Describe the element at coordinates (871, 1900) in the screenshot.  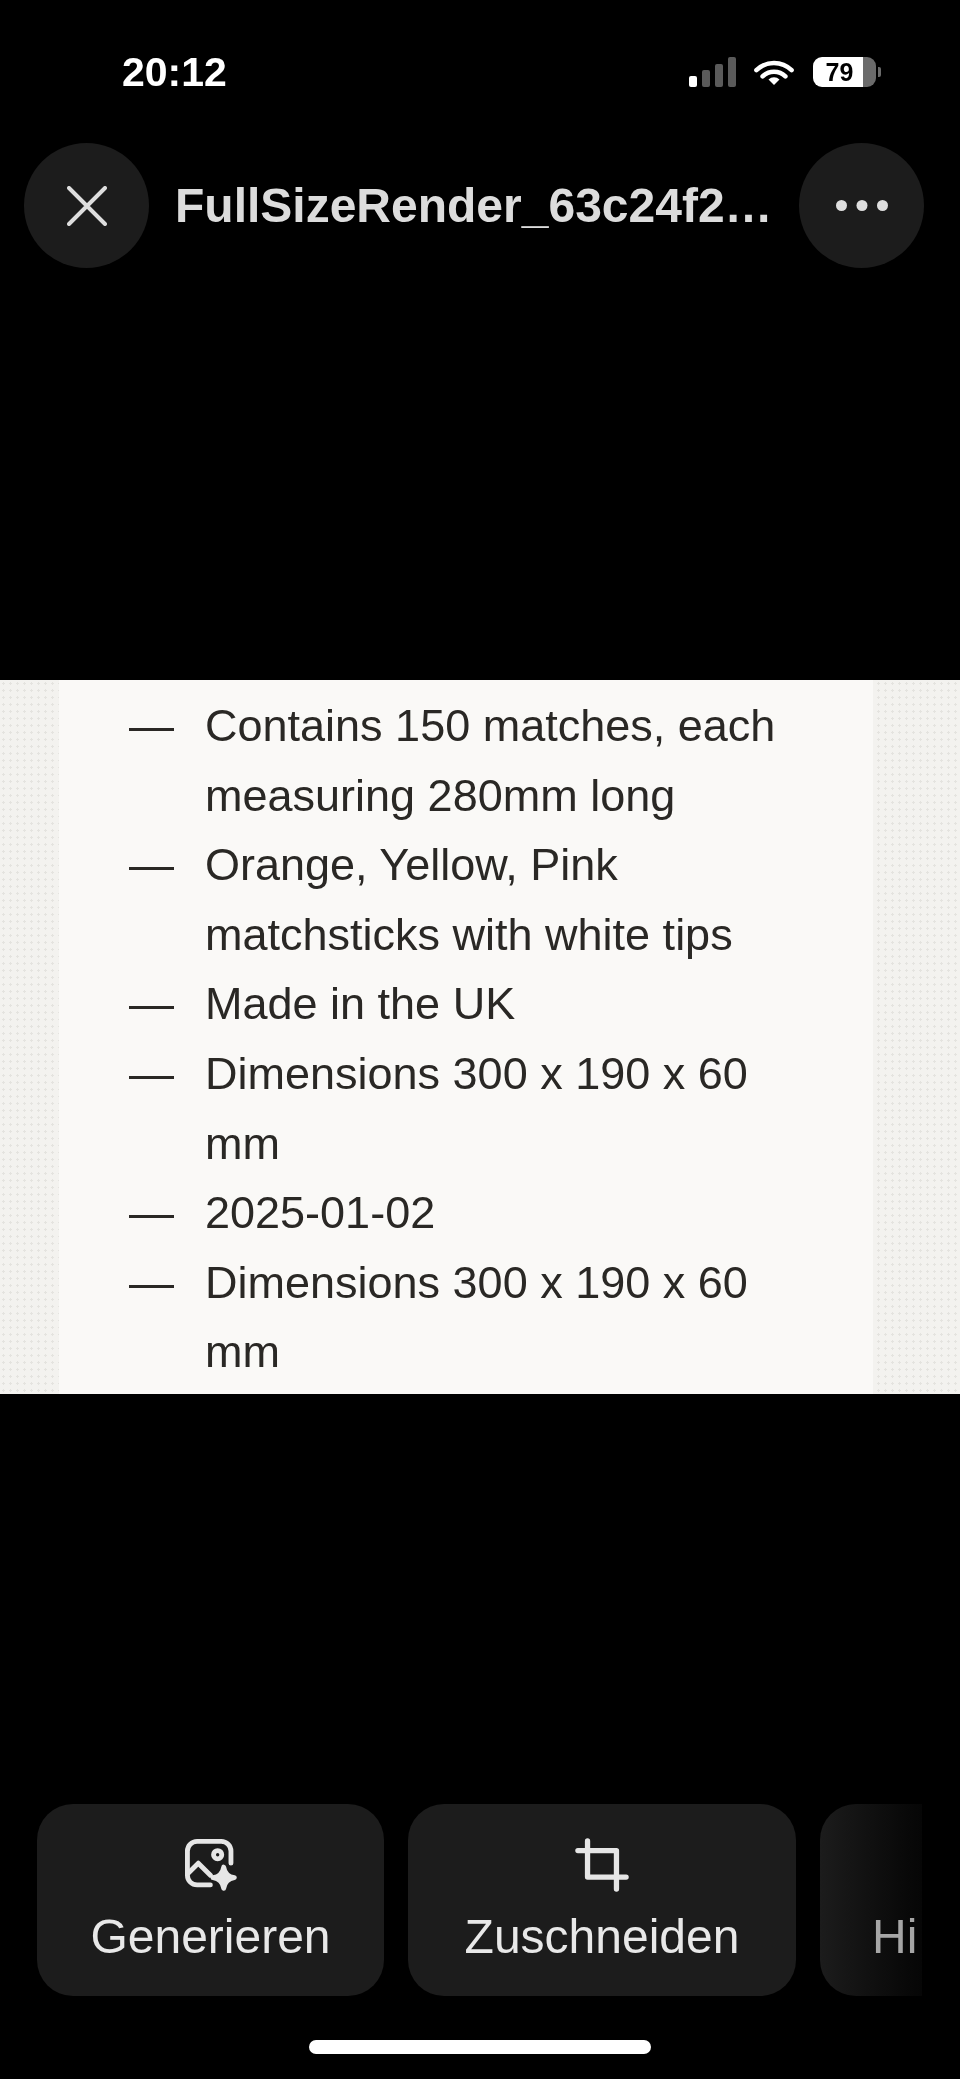
I see `toolbar-button: Hi` at that location.